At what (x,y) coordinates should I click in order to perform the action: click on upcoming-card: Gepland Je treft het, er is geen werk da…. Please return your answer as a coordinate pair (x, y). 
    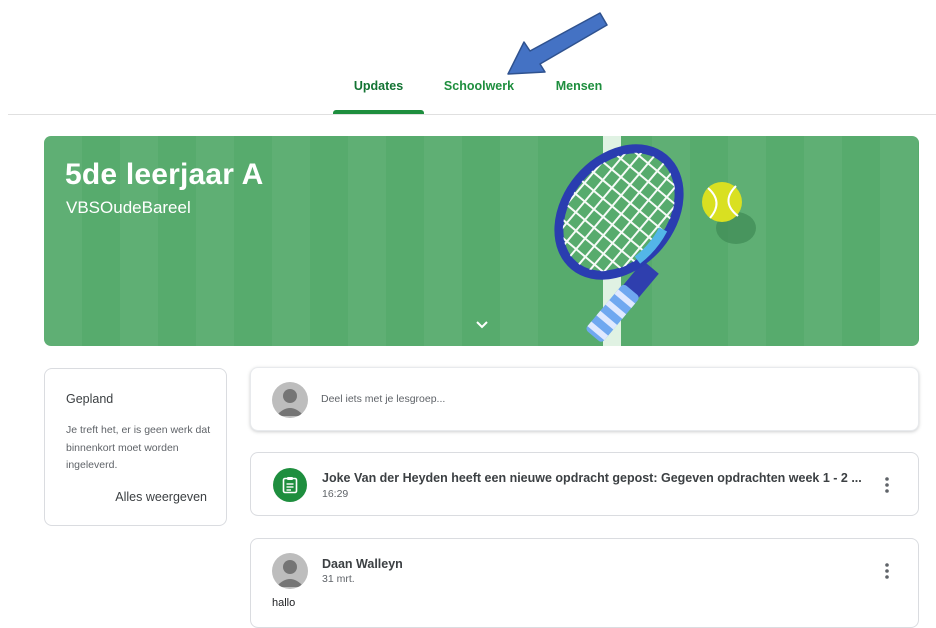
    Looking at the image, I should click on (135, 447).